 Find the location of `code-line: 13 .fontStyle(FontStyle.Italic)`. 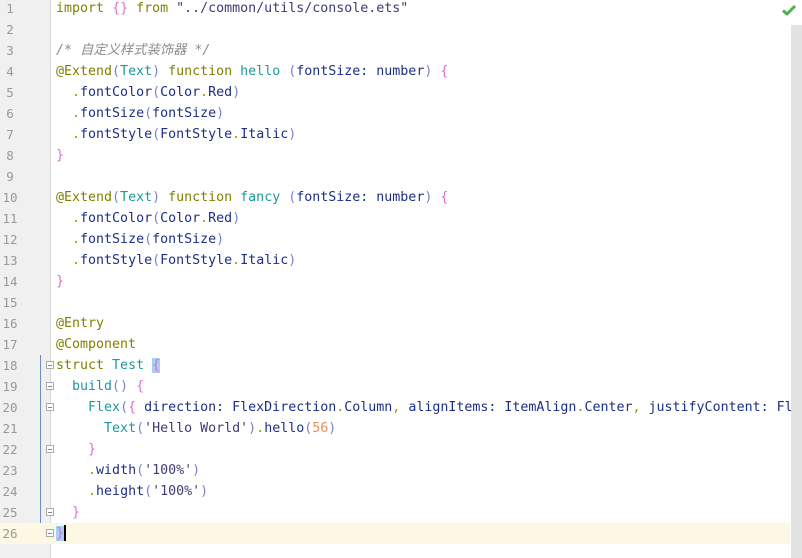

code-line: 13 .fontStyle(FontStyle.Italic) is located at coordinates (395, 260).